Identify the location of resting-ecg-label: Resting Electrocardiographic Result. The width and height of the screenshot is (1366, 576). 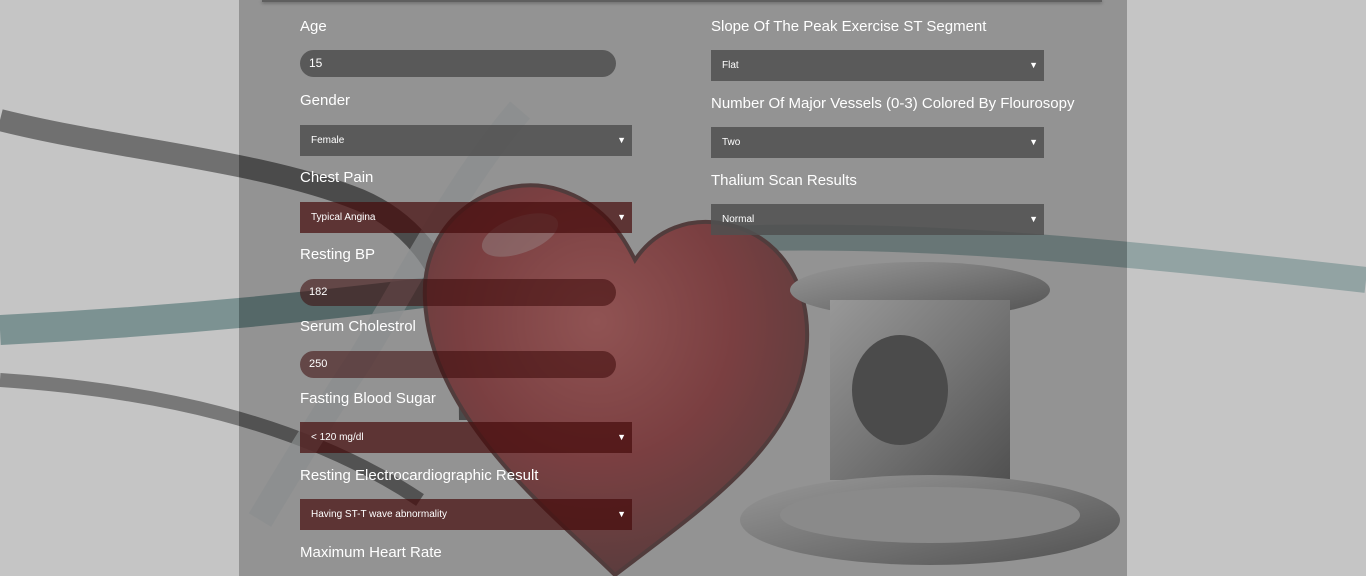
(419, 475).